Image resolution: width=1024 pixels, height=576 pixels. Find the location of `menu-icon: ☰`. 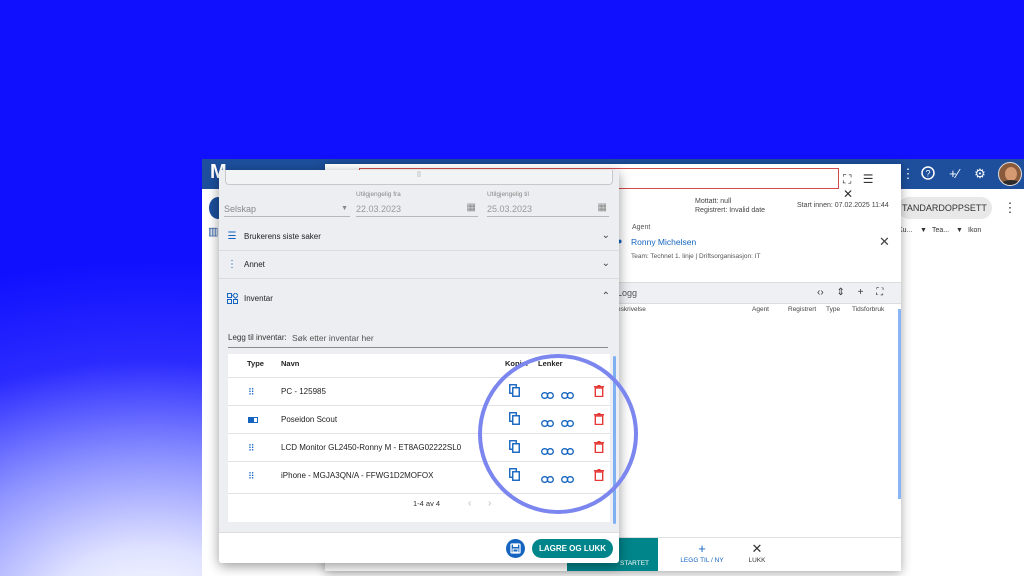

menu-icon: ☰ is located at coordinates (868, 179).